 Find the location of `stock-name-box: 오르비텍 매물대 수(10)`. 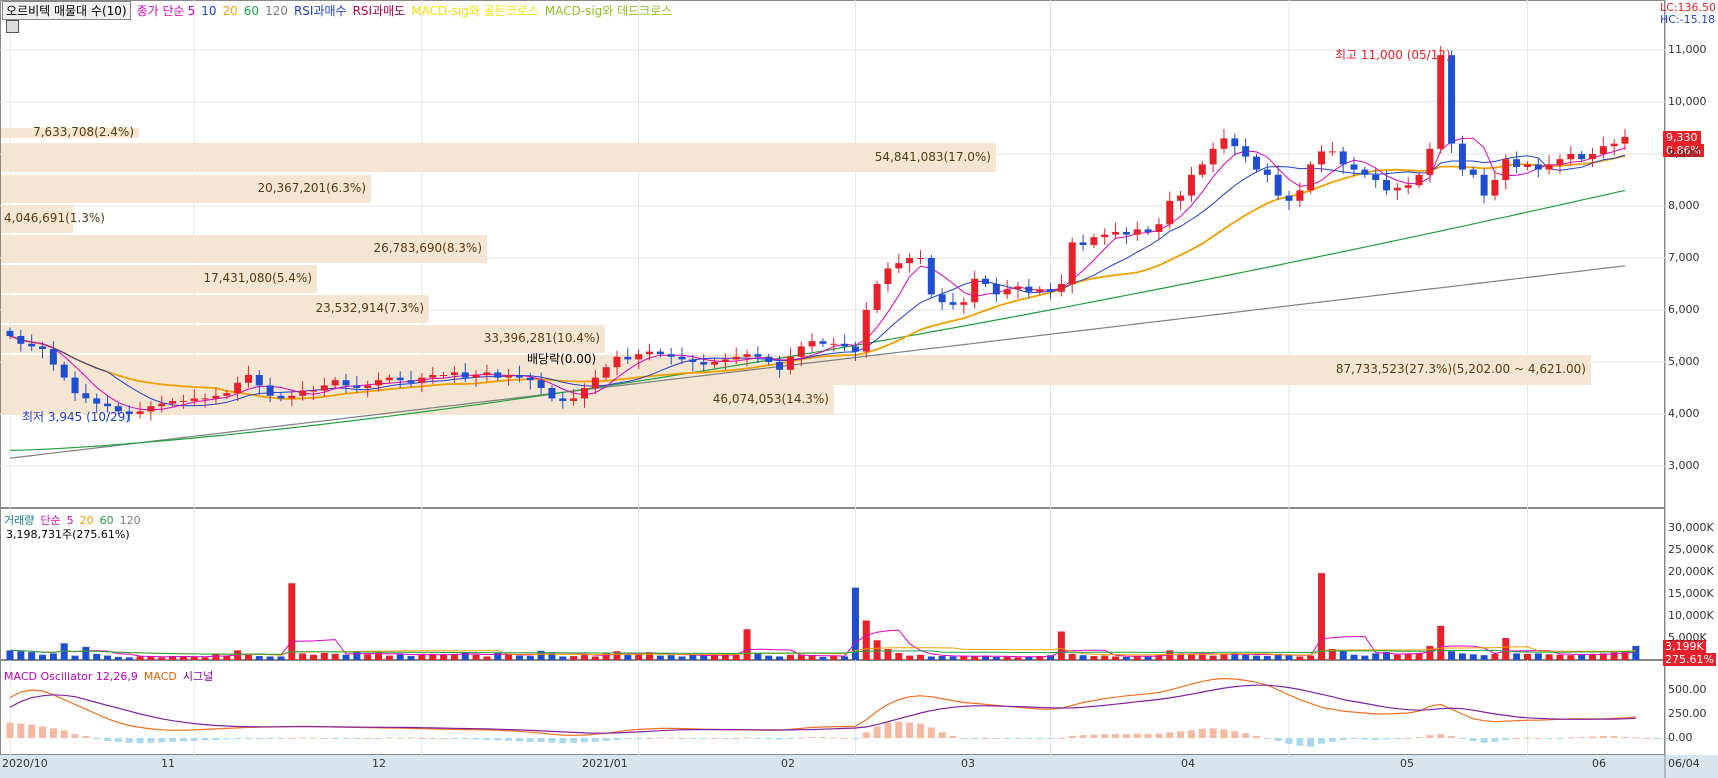

stock-name-box: 오르비텍 매물대 수(10) is located at coordinates (66, 10).